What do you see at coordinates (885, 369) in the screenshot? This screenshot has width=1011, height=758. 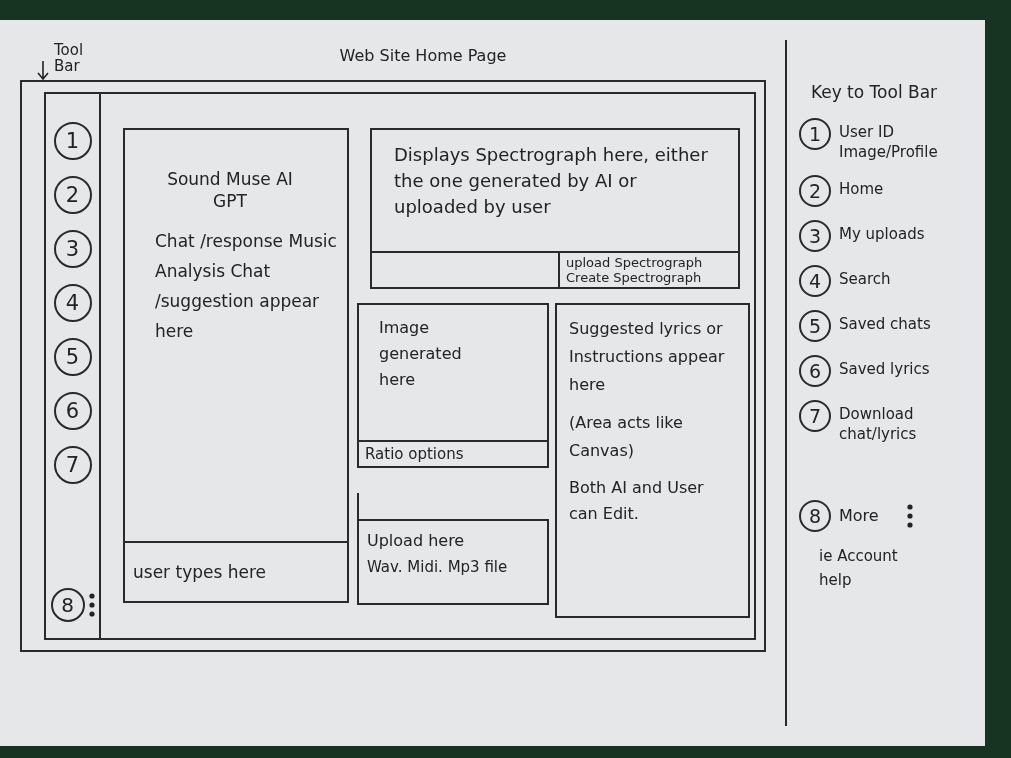 I see `key-label: Saved lyrics` at bounding box center [885, 369].